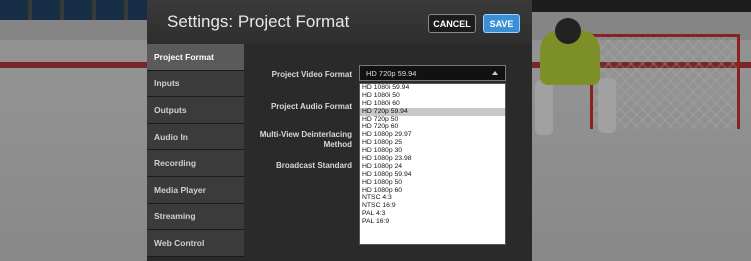 Image resolution: width=751 pixels, height=261 pixels. Describe the element at coordinates (495, 73) in the screenshot. I see `chevron-up-icon` at that location.